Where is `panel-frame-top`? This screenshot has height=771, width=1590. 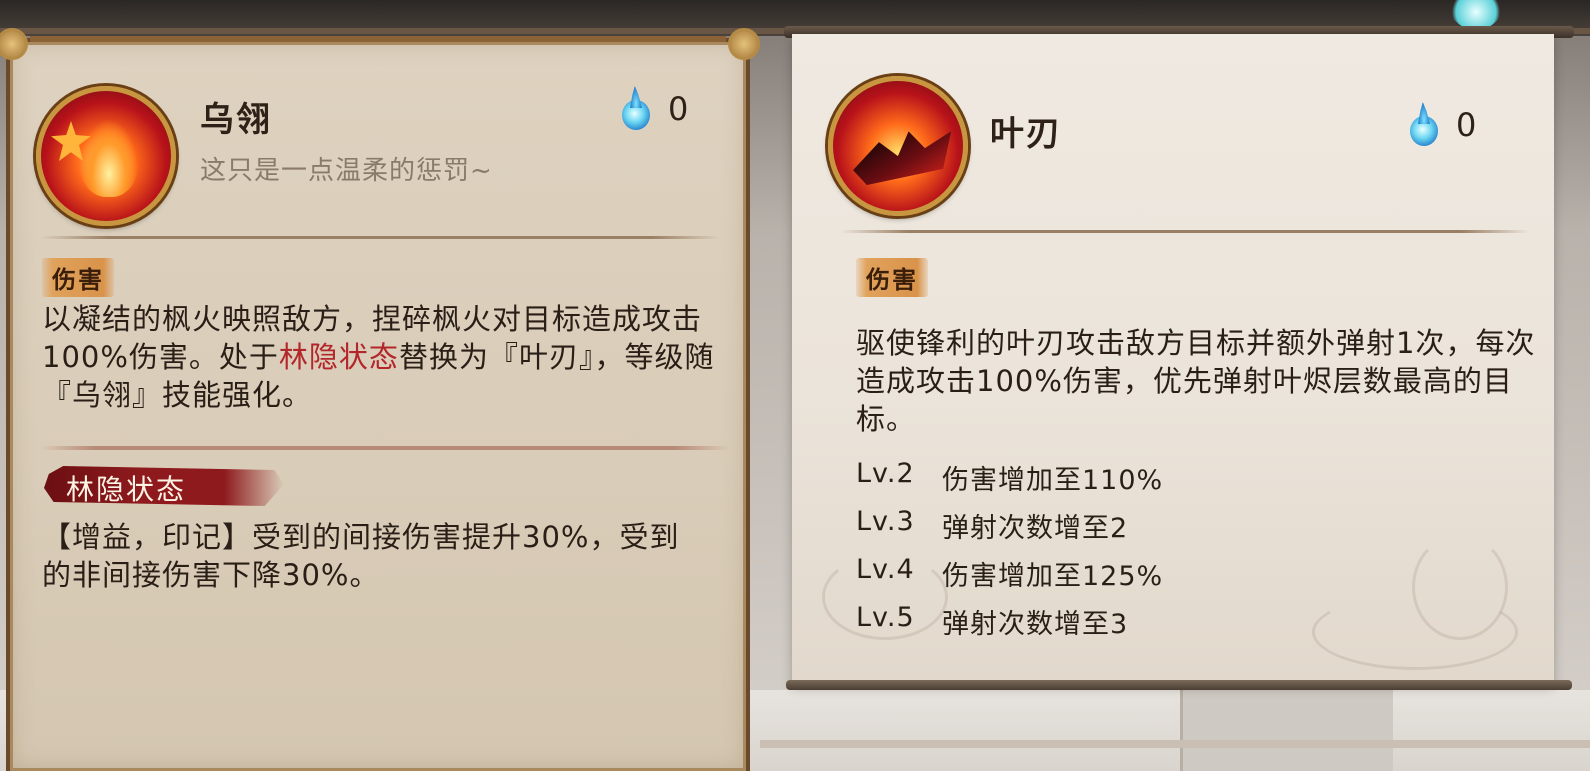
panel-frame-top is located at coordinates (378, 39).